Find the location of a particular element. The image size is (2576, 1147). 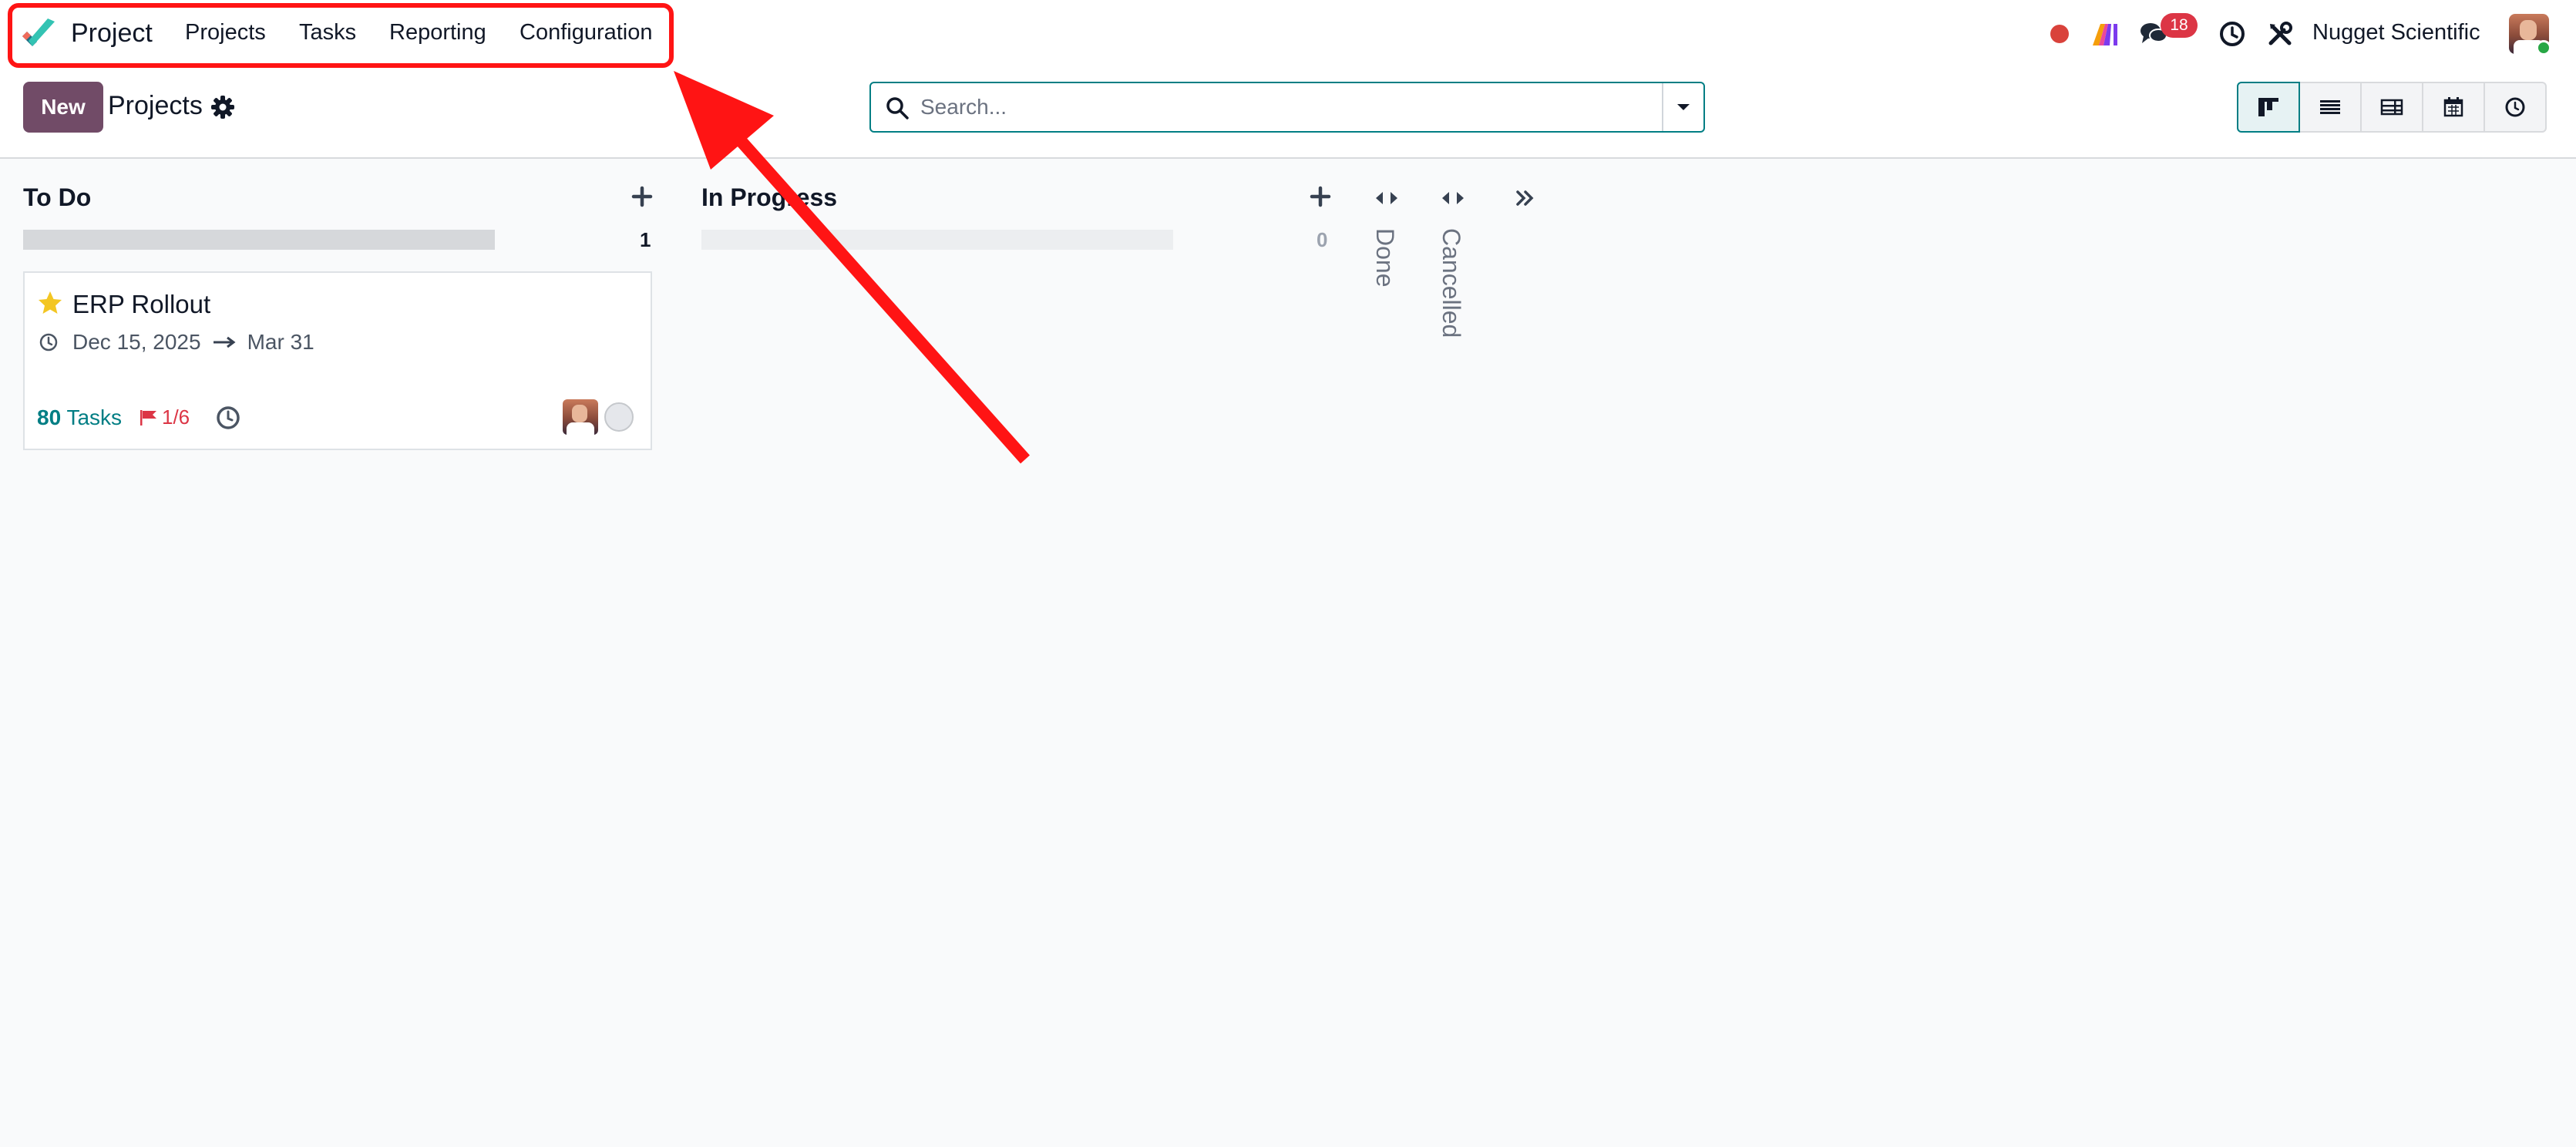

flag-icon is located at coordinates (148, 418).